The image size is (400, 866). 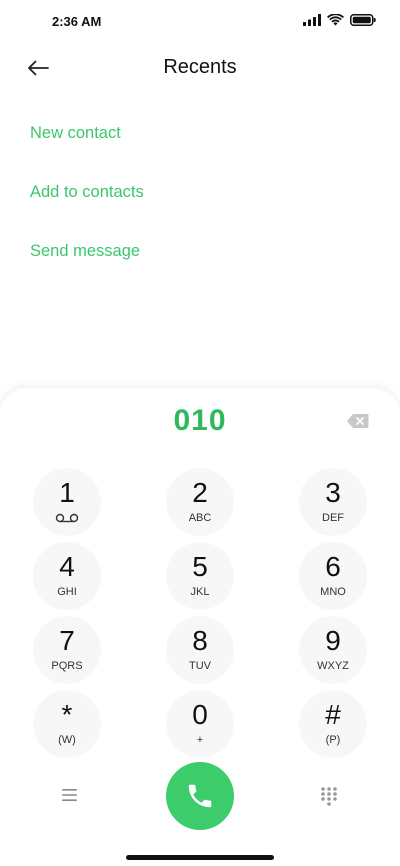 What do you see at coordinates (200, 714) in the screenshot?
I see `key-digit: 0` at bounding box center [200, 714].